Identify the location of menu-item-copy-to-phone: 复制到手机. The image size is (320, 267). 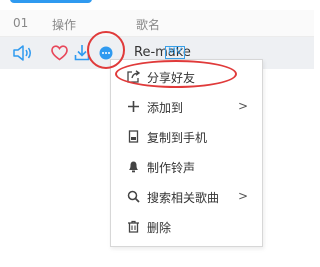
(186, 137).